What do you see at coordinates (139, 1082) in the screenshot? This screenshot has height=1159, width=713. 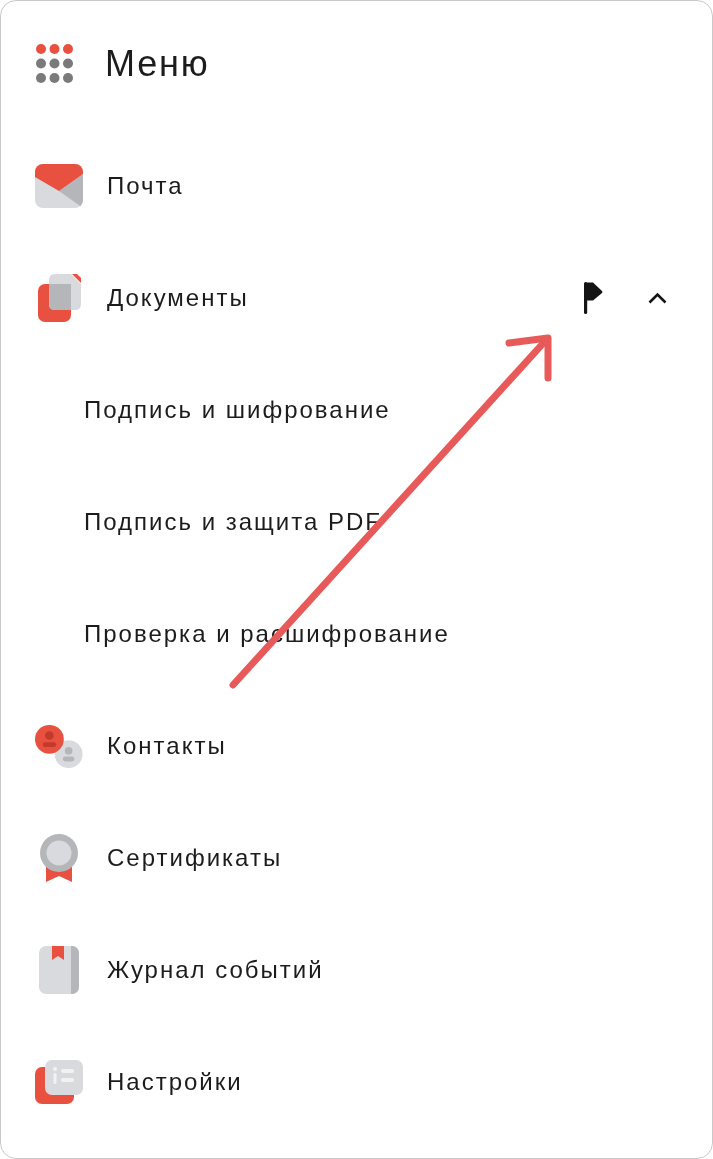 I see `menu-item: Настройки` at bounding box center [139, 1082].